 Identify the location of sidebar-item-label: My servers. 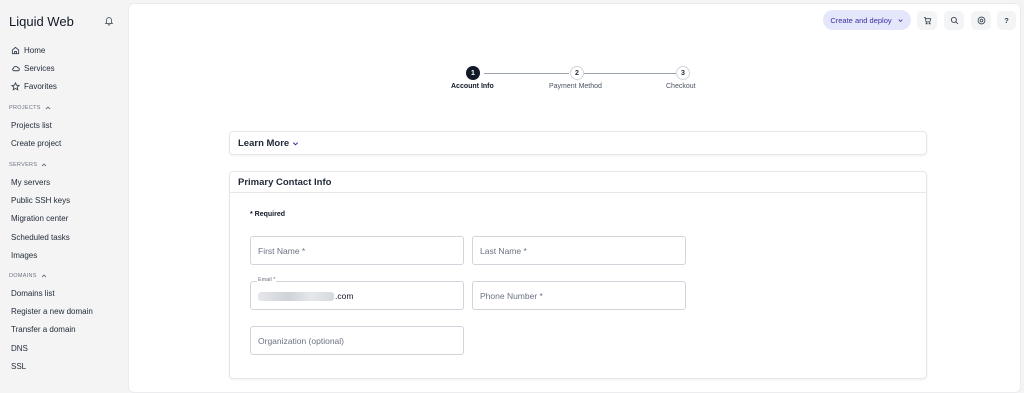
(31, 182).